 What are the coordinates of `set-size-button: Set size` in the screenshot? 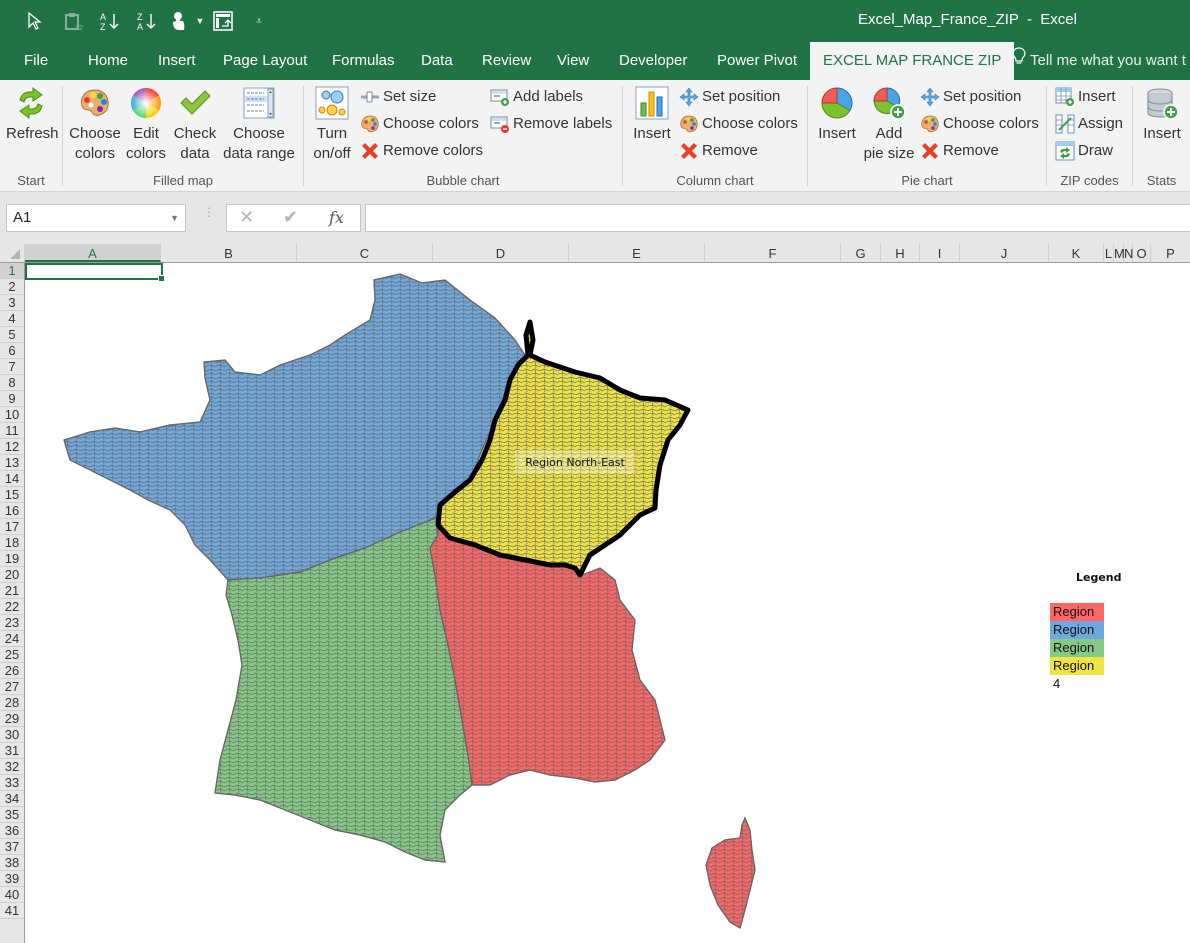 It's located at (398, 97).